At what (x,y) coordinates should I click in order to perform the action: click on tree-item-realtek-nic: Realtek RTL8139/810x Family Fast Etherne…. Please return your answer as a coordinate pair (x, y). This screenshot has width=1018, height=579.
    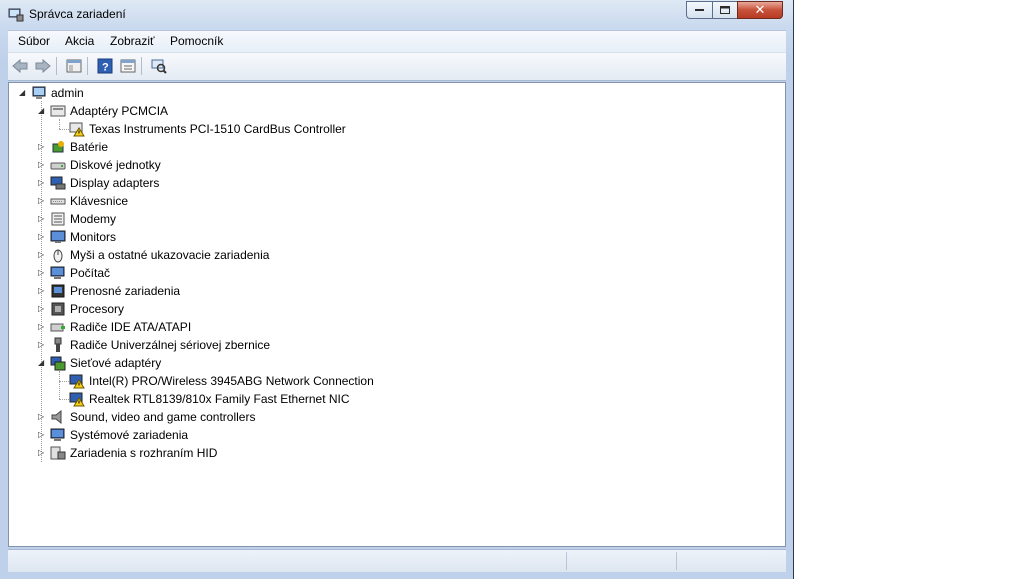
    Looking at the image, I should click on (209, 399).